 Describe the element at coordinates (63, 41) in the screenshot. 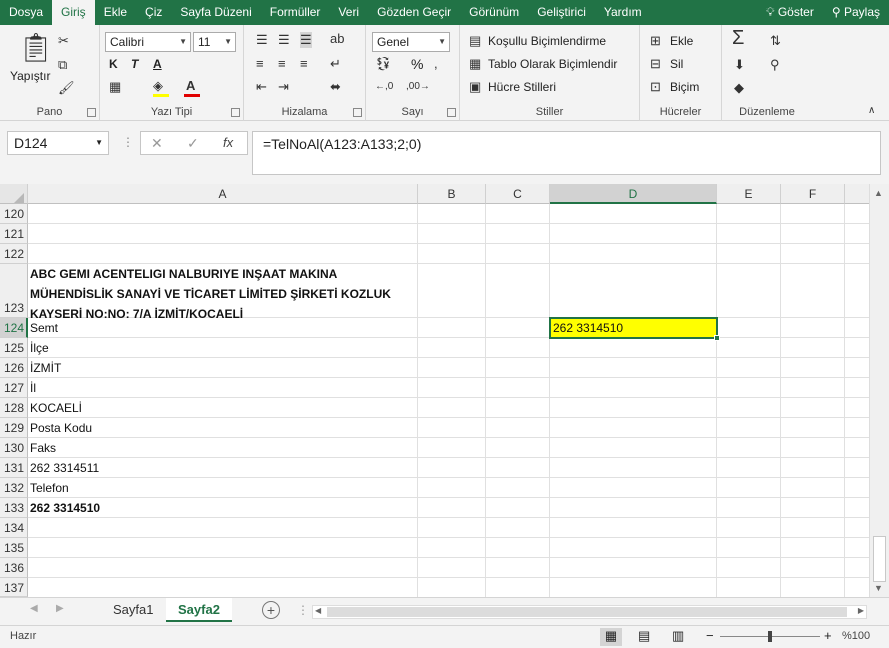

I see `cut-icon: ✂` at that location.